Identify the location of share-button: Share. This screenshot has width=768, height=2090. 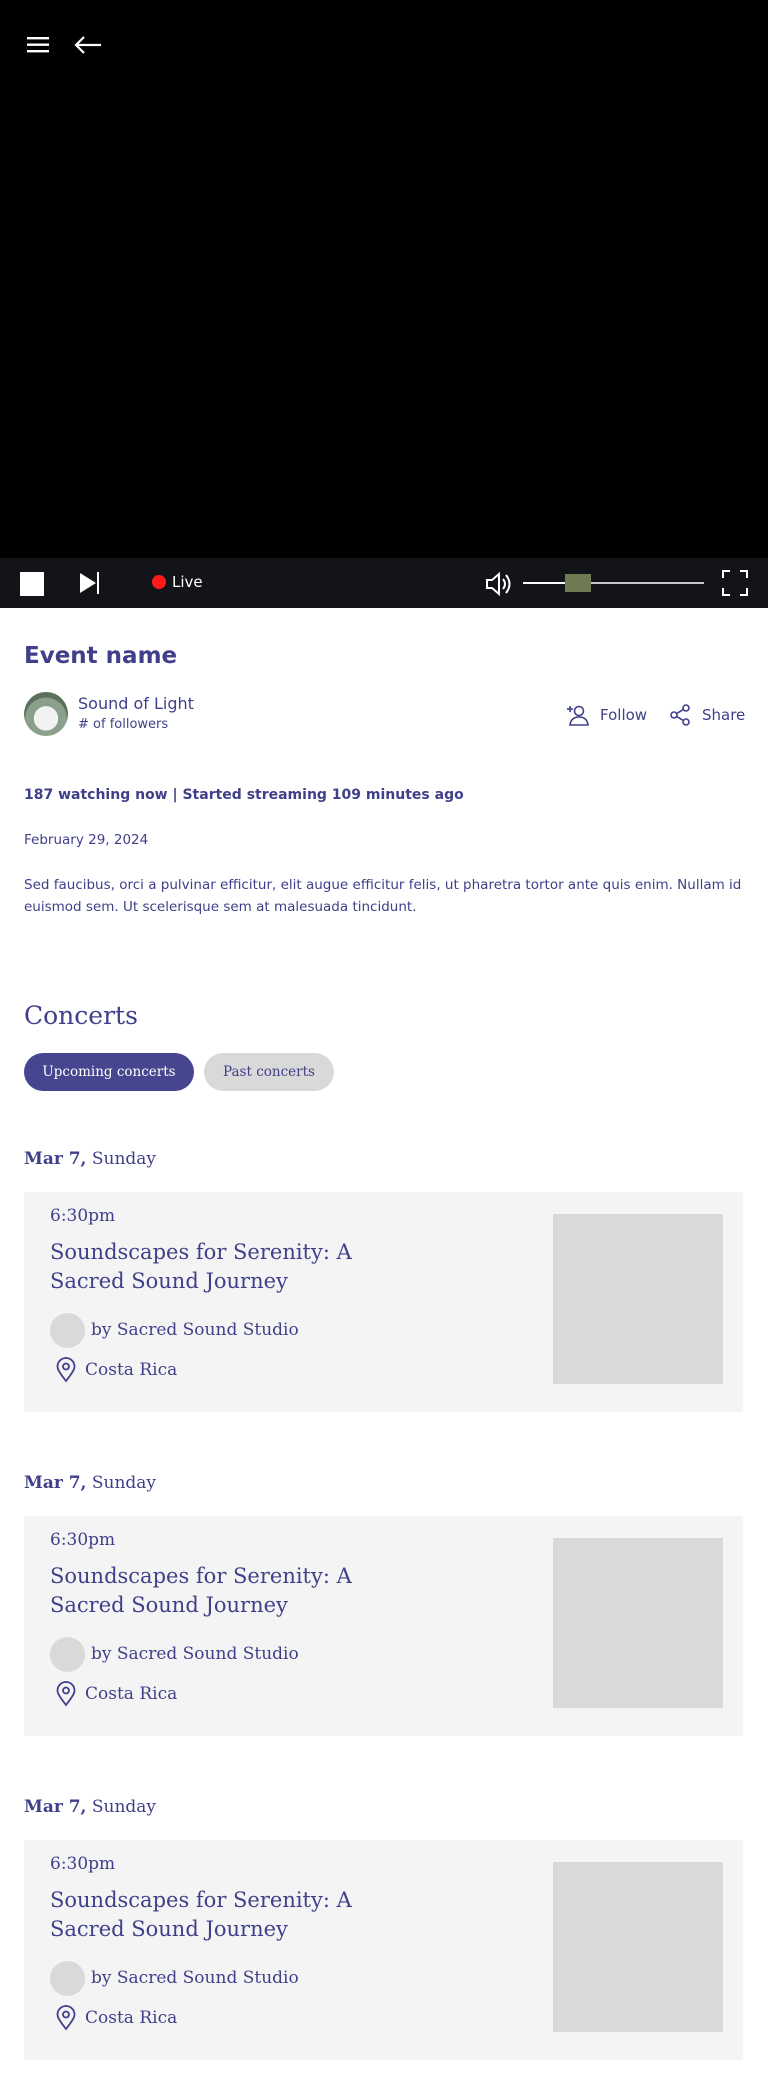
(706, 715).